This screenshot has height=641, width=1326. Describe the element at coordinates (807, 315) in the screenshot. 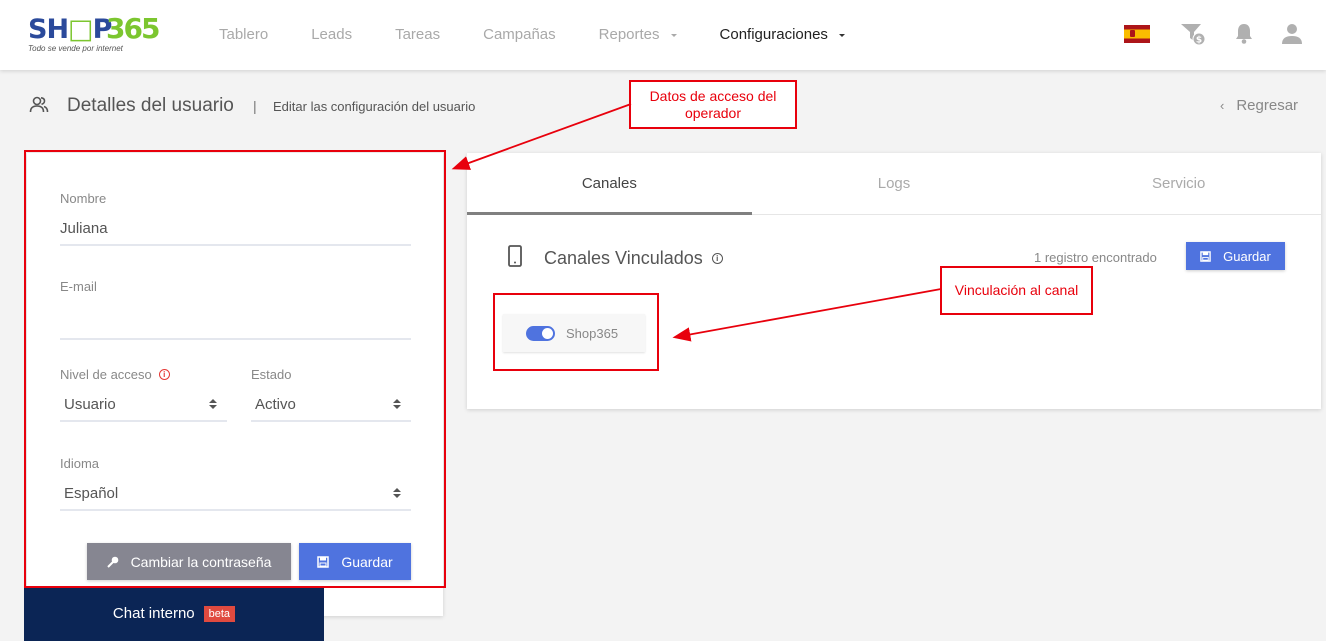

I see `arrow-channel` at that location.